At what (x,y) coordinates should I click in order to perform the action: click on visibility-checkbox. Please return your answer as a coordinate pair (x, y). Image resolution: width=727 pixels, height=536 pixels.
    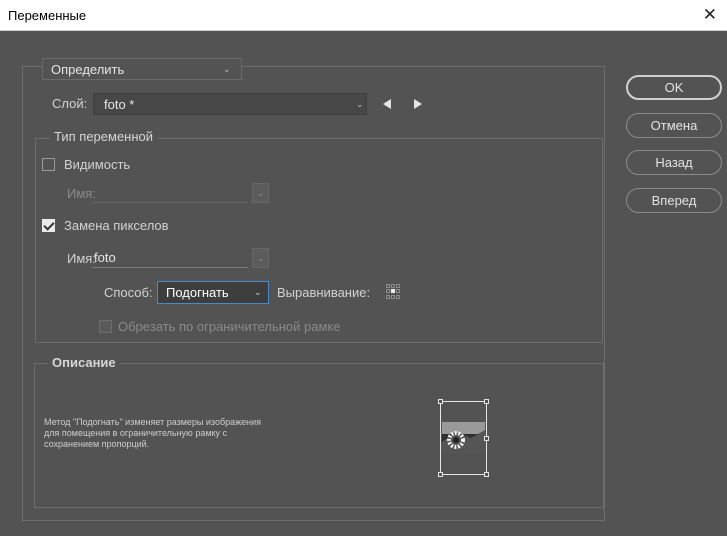
    Looking at the image, I should click on (48, 164).